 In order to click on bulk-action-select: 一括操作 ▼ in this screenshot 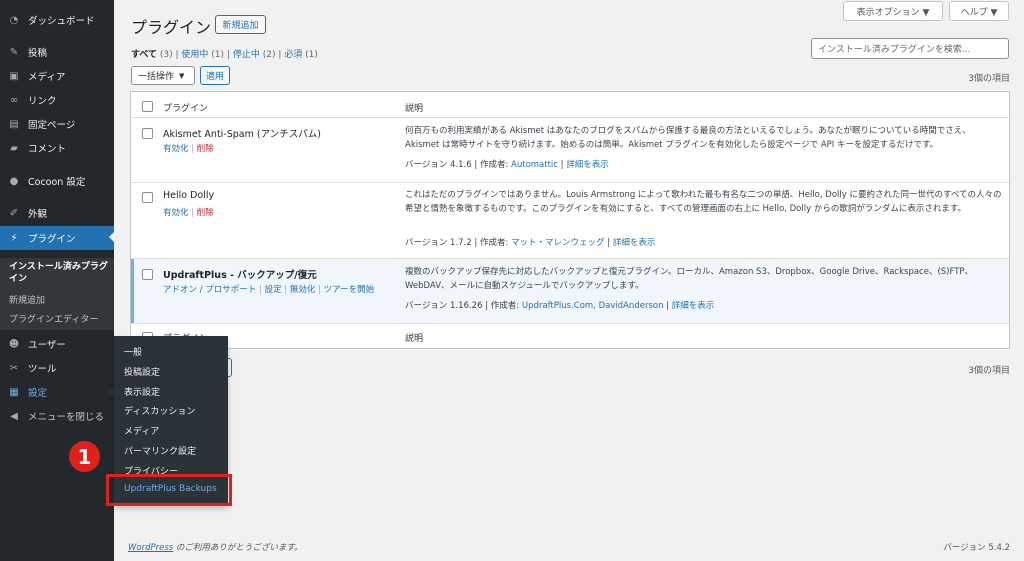, I will do `click(163, 75)`.